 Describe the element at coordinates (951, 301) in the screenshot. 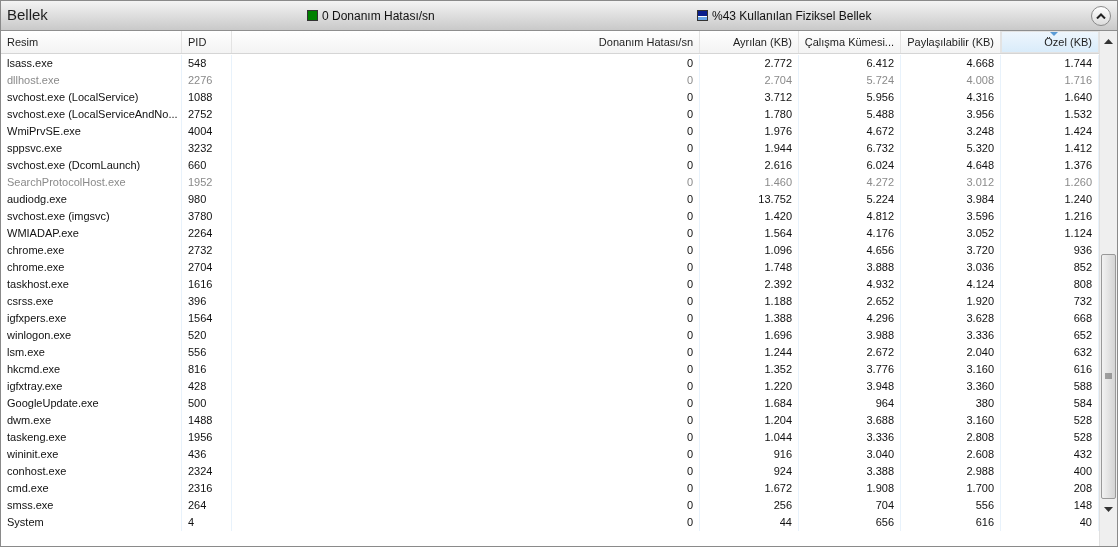

I see `table-cell: 1.920` at that location.